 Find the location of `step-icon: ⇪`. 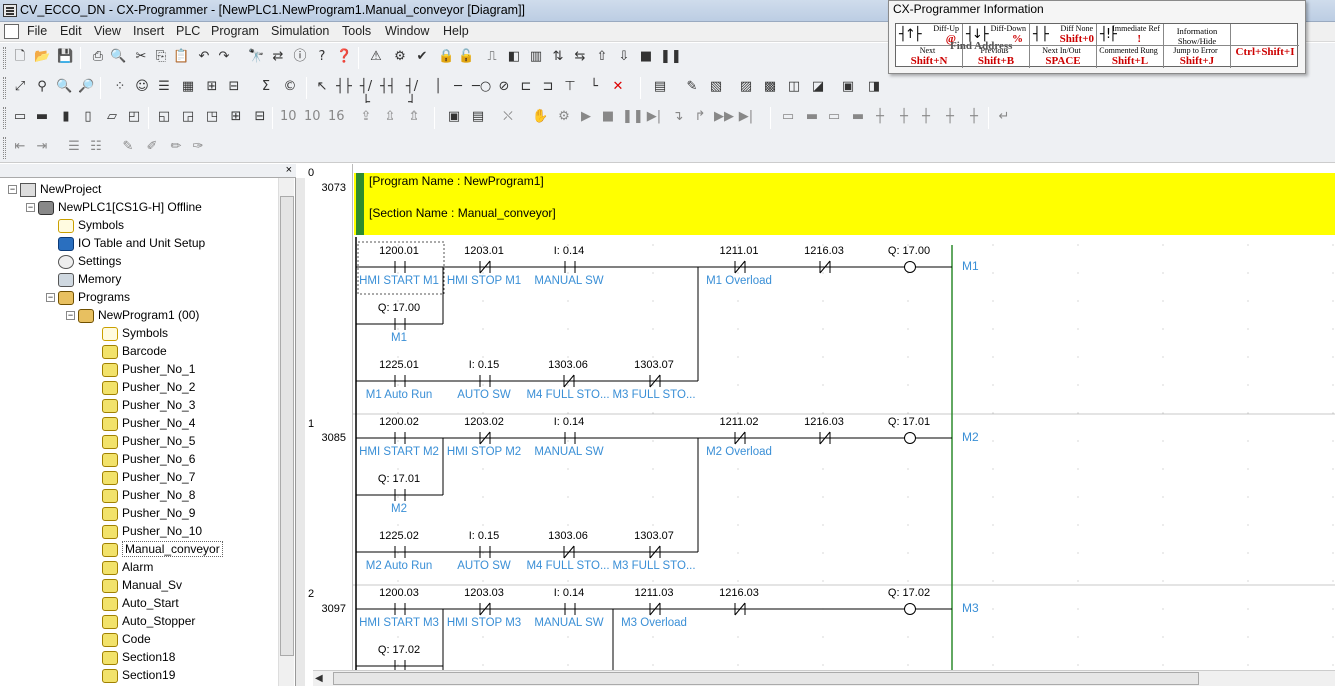

step-icon: ⇪ is located at coordinates (366, 117).